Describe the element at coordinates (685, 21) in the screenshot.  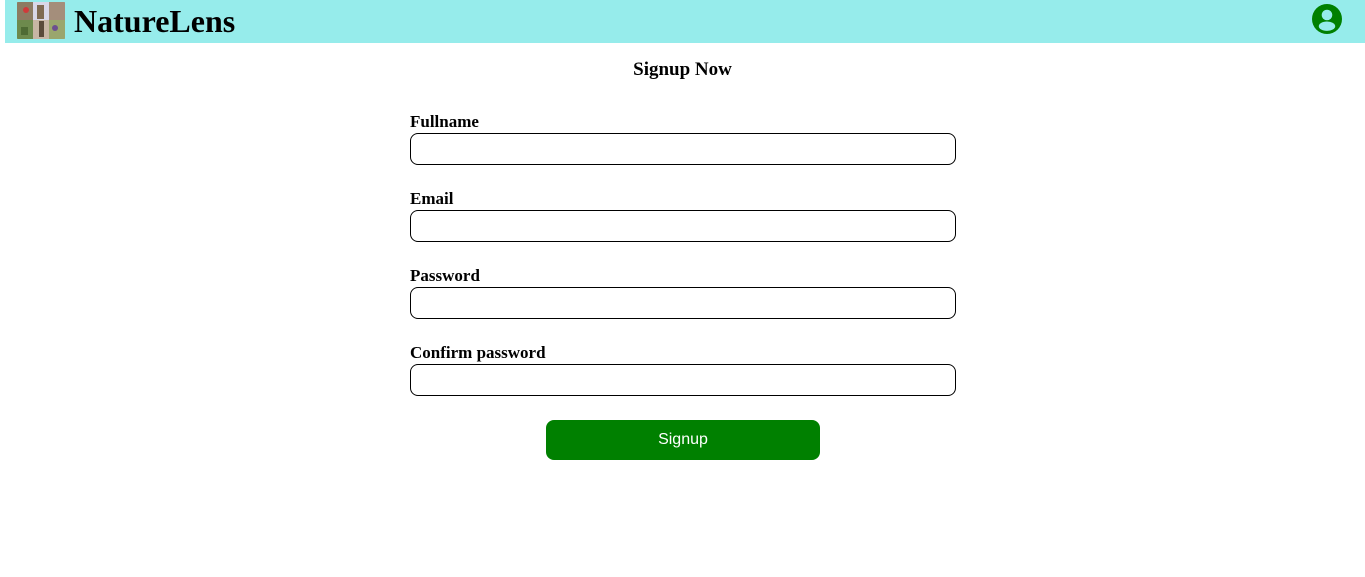
I see `top-navbar: NatureLens` at that location.